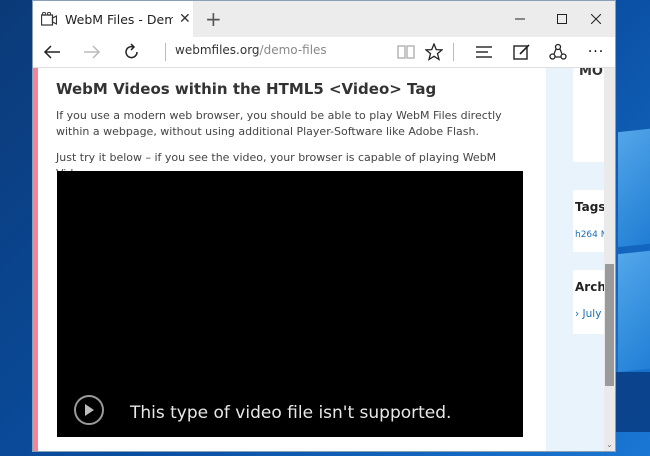 Image resolution: width=650 pixels, height=456 pixels. What do you see at coordinates (590, 235) in the screenshot?
I see `tag-link: h264 MP` at bounding box center [590, 235].